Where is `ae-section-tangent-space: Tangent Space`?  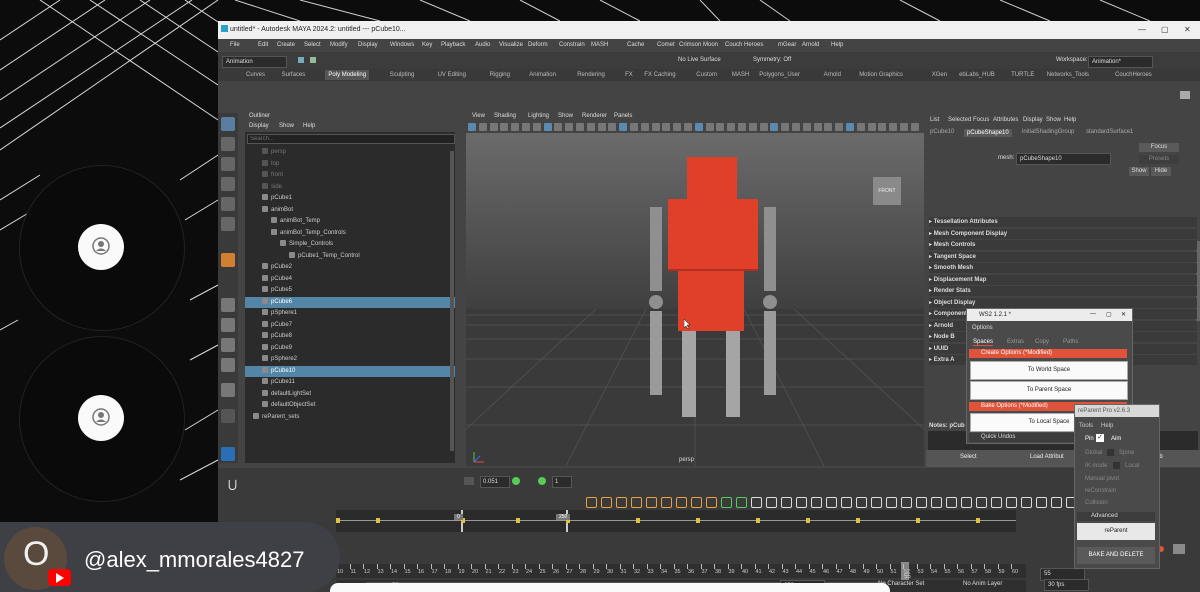 ae-section-tangent-space: Tangent Space is located at coordinates (1063, 256).